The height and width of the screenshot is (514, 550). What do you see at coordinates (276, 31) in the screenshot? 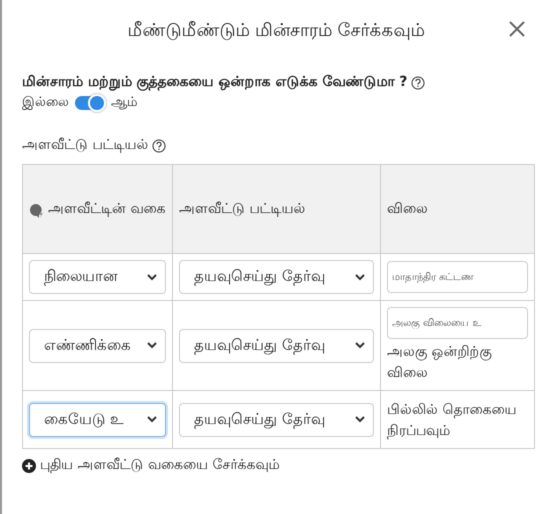
I see `dialog-title: மீண்டுமீண்டும் மின்சாரம் சேர்க்கவும்` at bounding box center [276, 31].